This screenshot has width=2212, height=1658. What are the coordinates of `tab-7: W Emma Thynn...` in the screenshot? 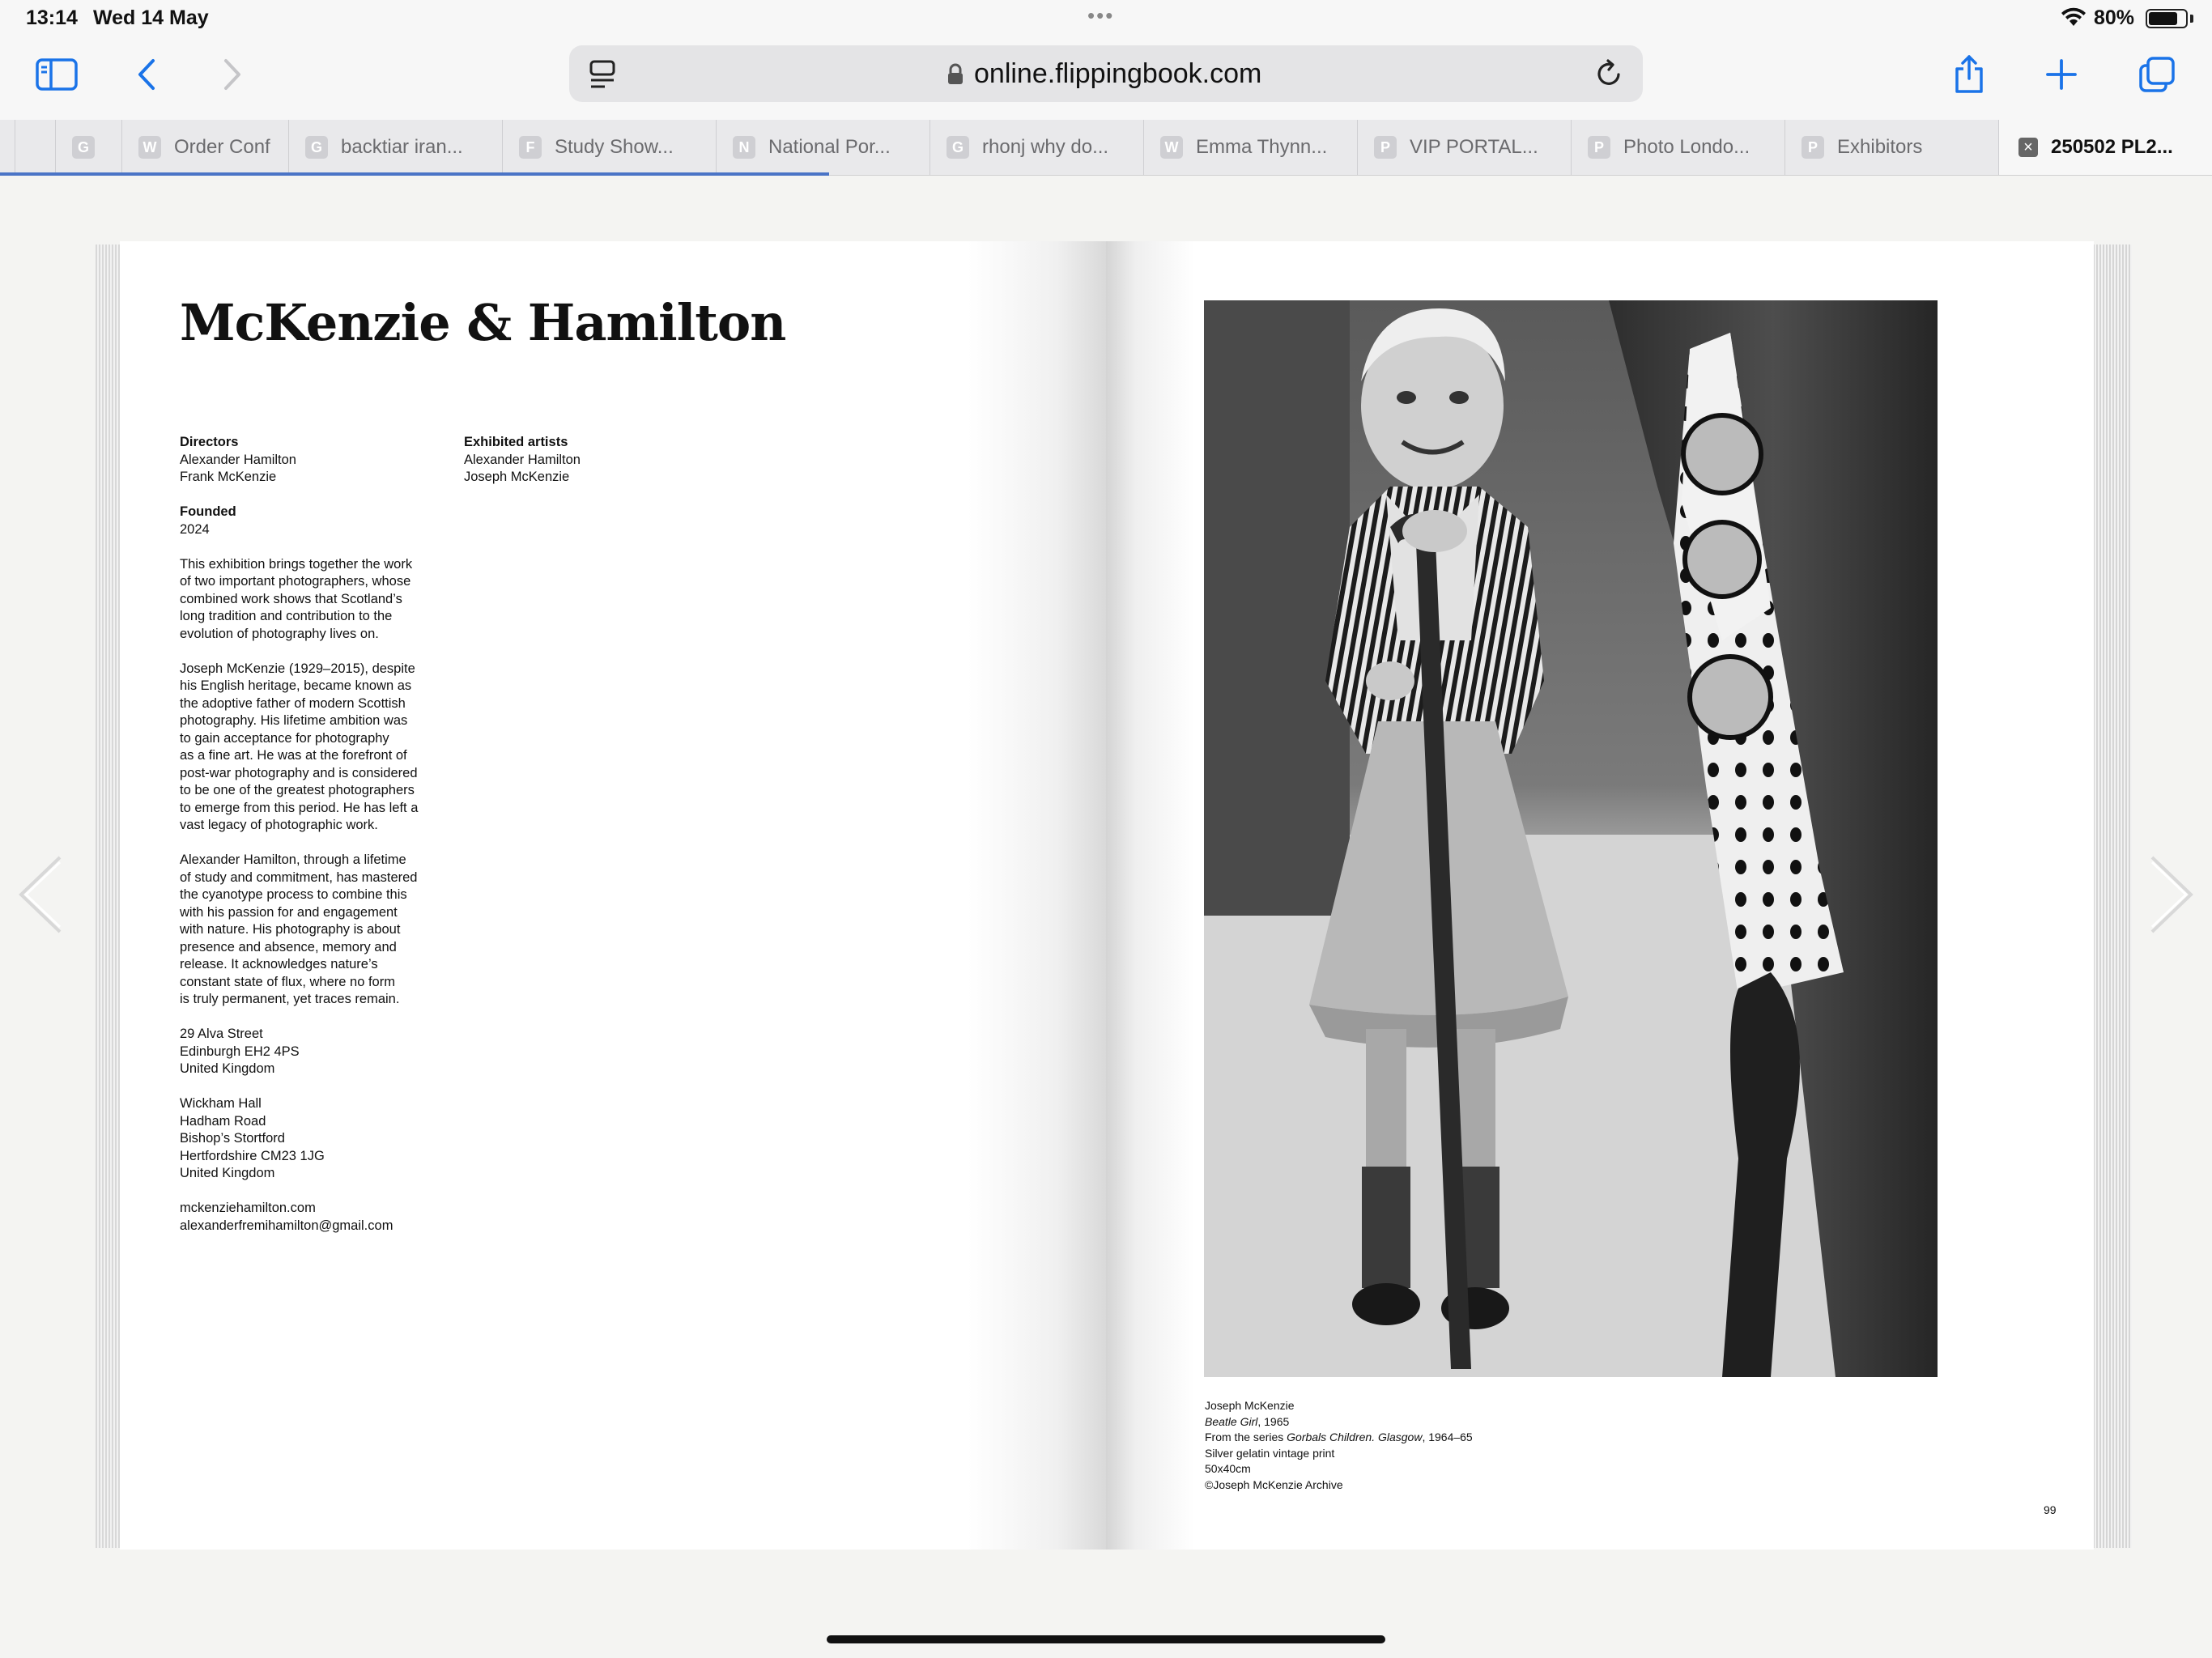 It's located at (1250, 147).